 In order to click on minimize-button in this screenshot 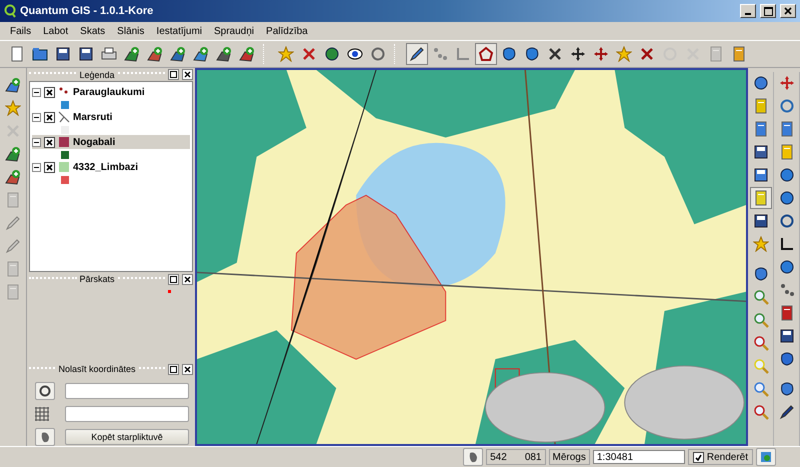, I will do `click(748, 11)`.